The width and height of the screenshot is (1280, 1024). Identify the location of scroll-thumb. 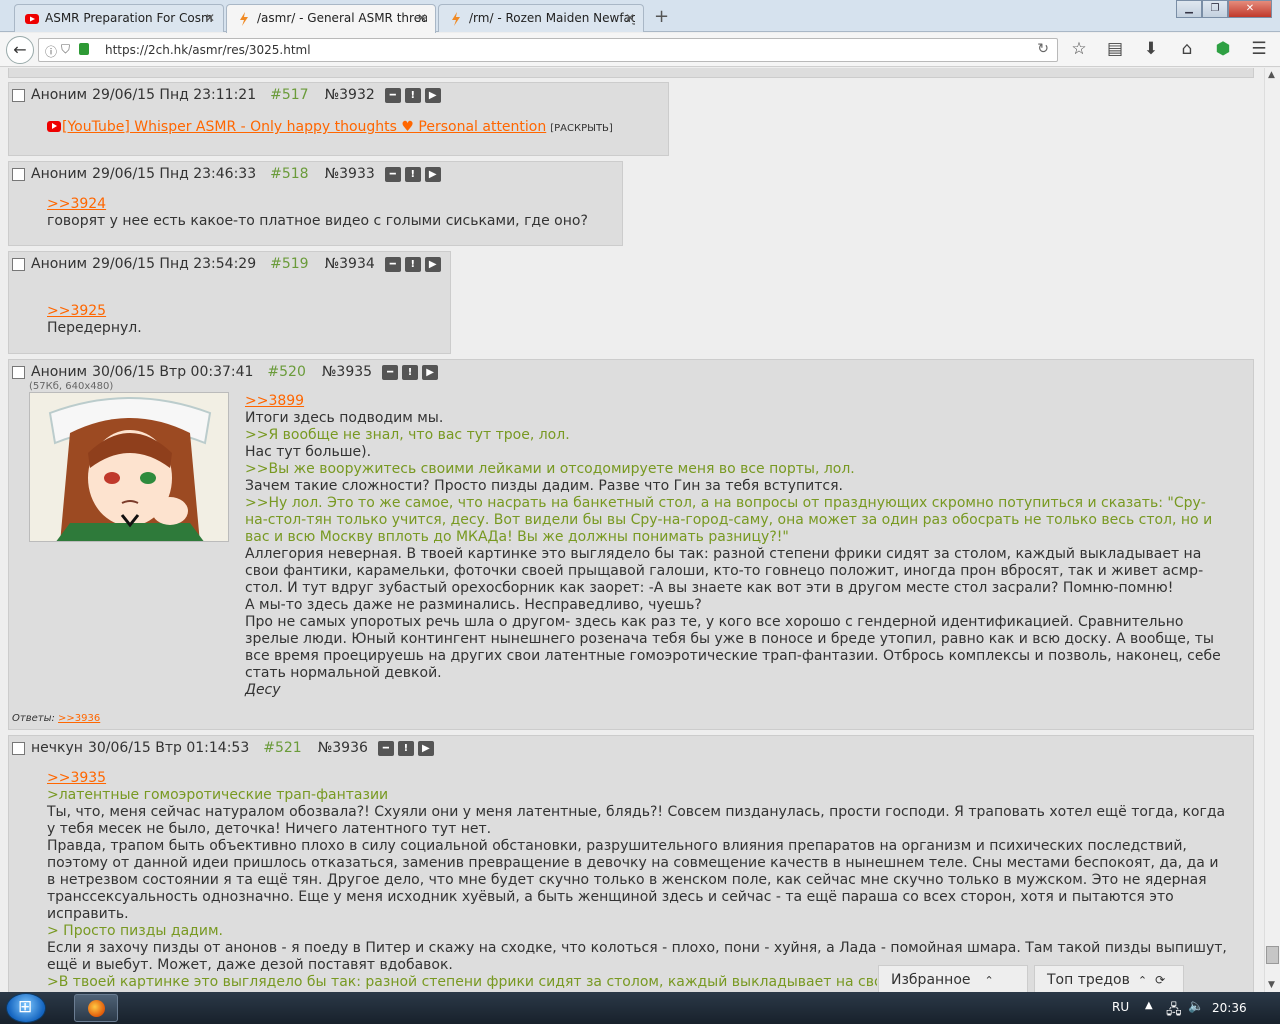
(1272, 955).